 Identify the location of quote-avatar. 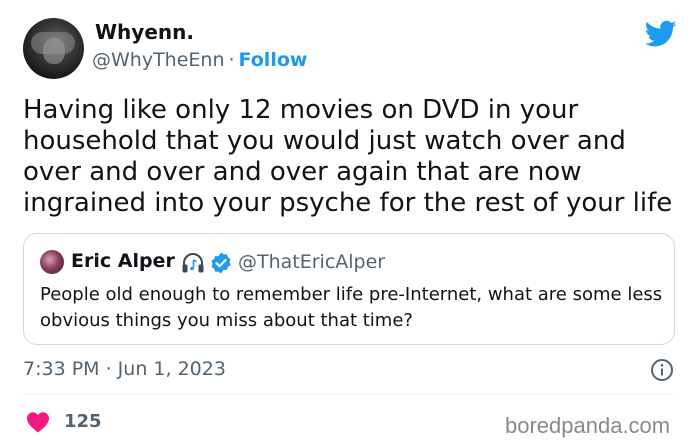
(52, 262).